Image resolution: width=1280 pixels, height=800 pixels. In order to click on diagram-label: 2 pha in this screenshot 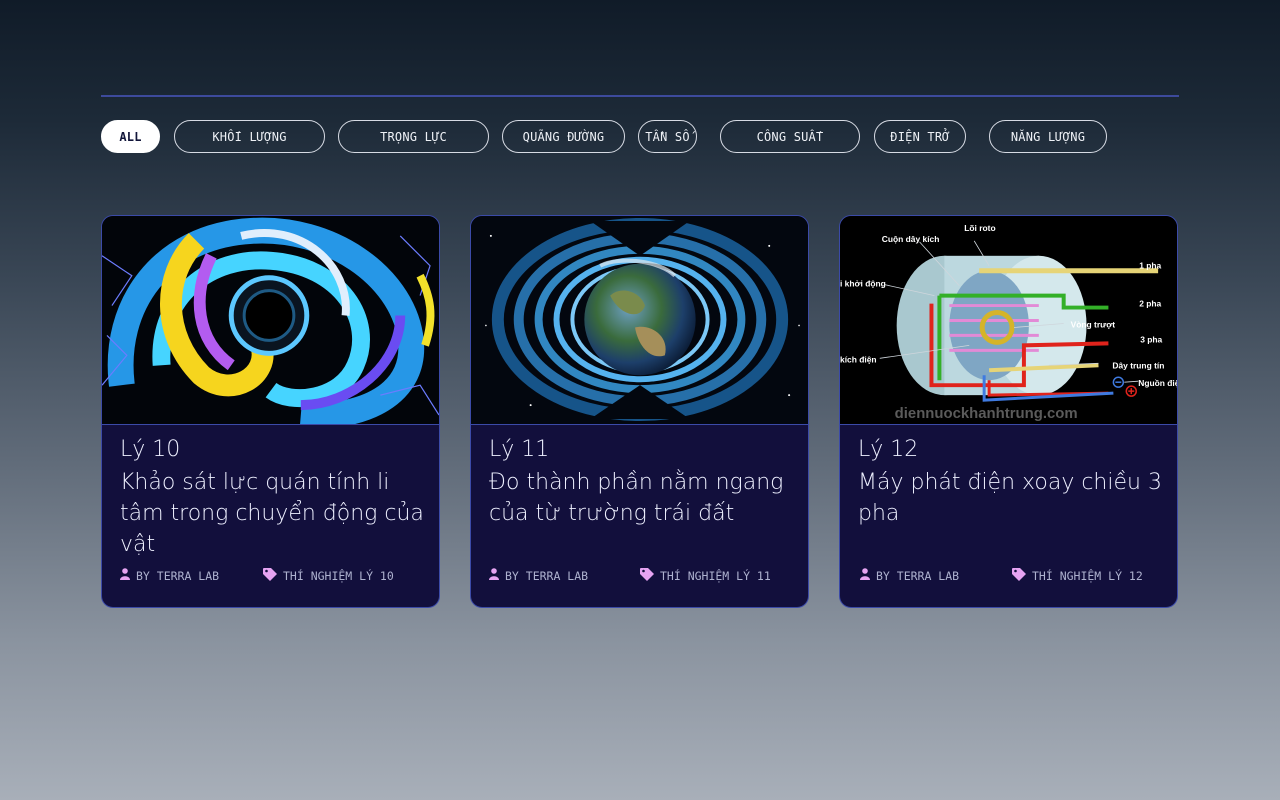, I will do `click(1150, 304)`.